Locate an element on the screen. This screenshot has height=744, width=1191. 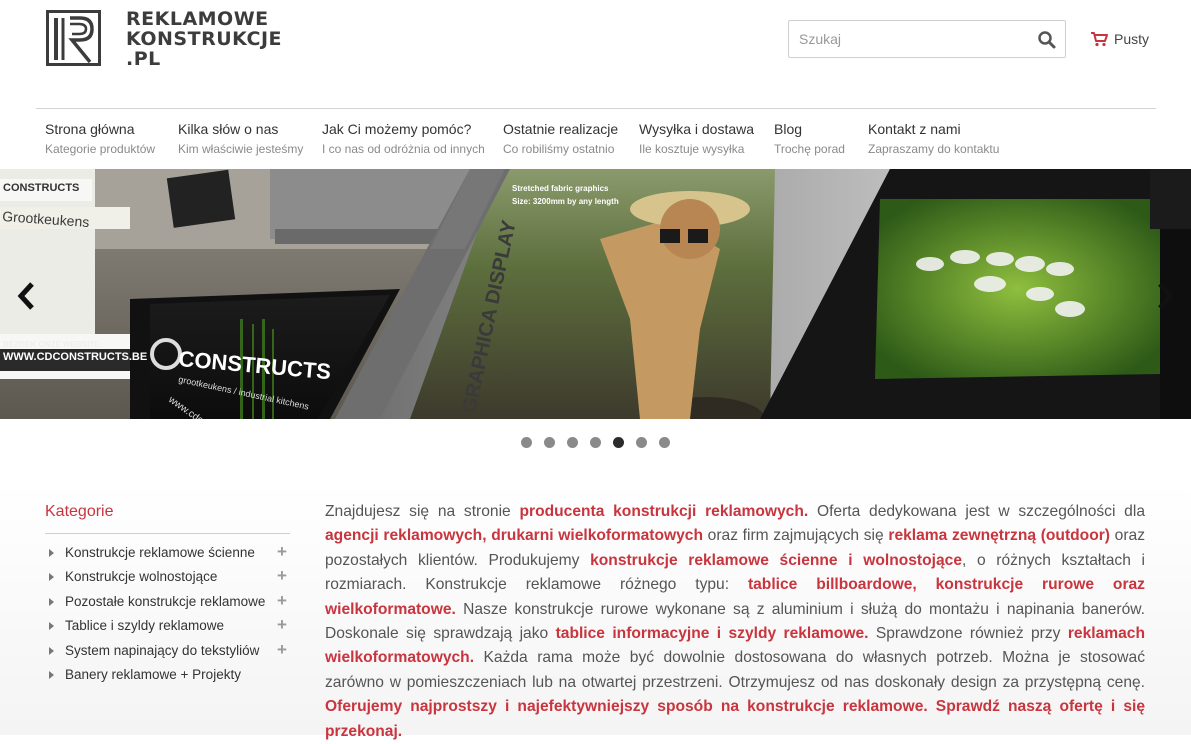
cart-button: Pusty is located at coordinates (1119, 39).